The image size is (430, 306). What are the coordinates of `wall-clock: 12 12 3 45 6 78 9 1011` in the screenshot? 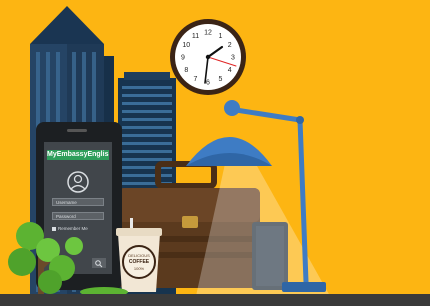 It's located at (208, 57).